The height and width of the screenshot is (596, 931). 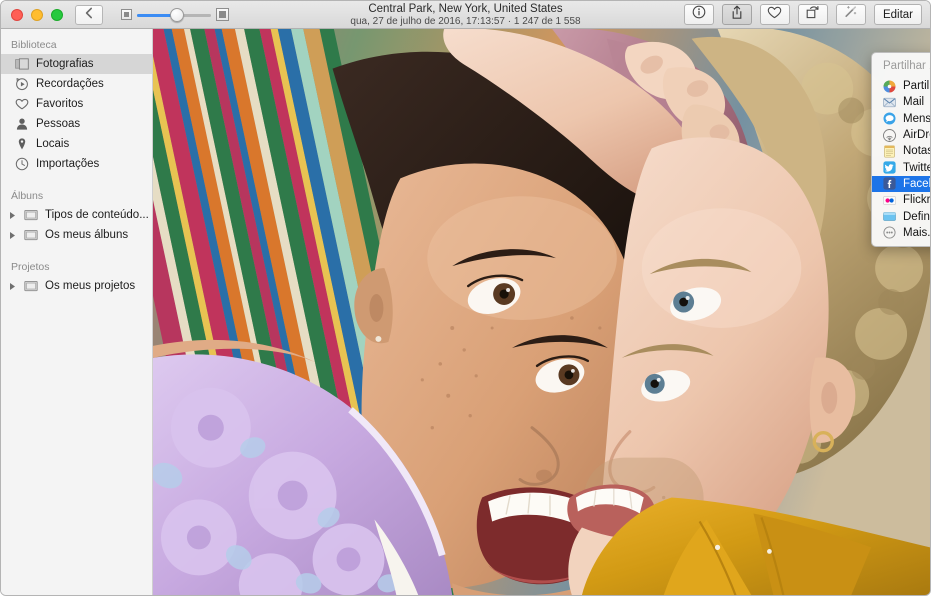 I want to click on menu-item-label: Mensagens, so click(x=916, y=118).